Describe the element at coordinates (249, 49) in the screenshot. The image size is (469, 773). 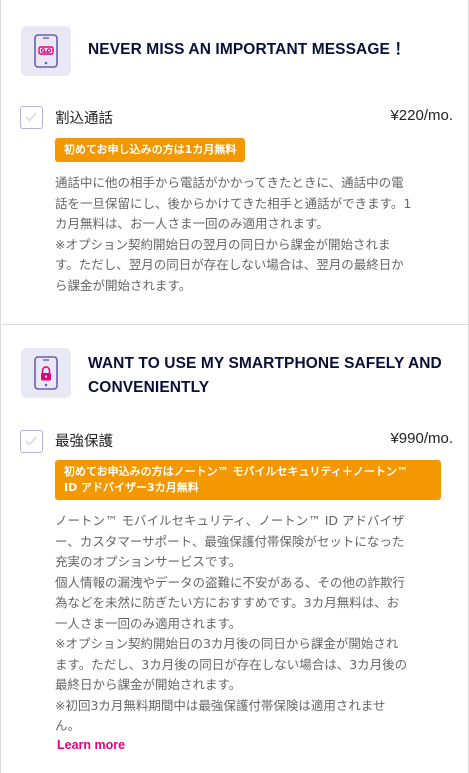
I see `section-title: NEVER MISS AN IMPORTANT MESSAGE ！` at that location.